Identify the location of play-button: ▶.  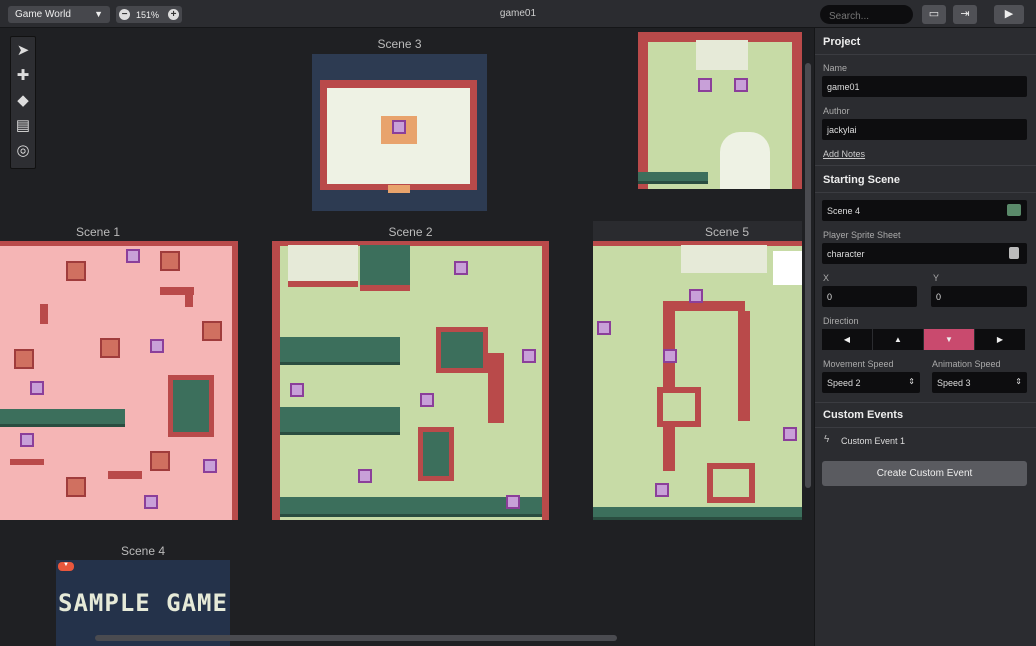
(1009, 14).